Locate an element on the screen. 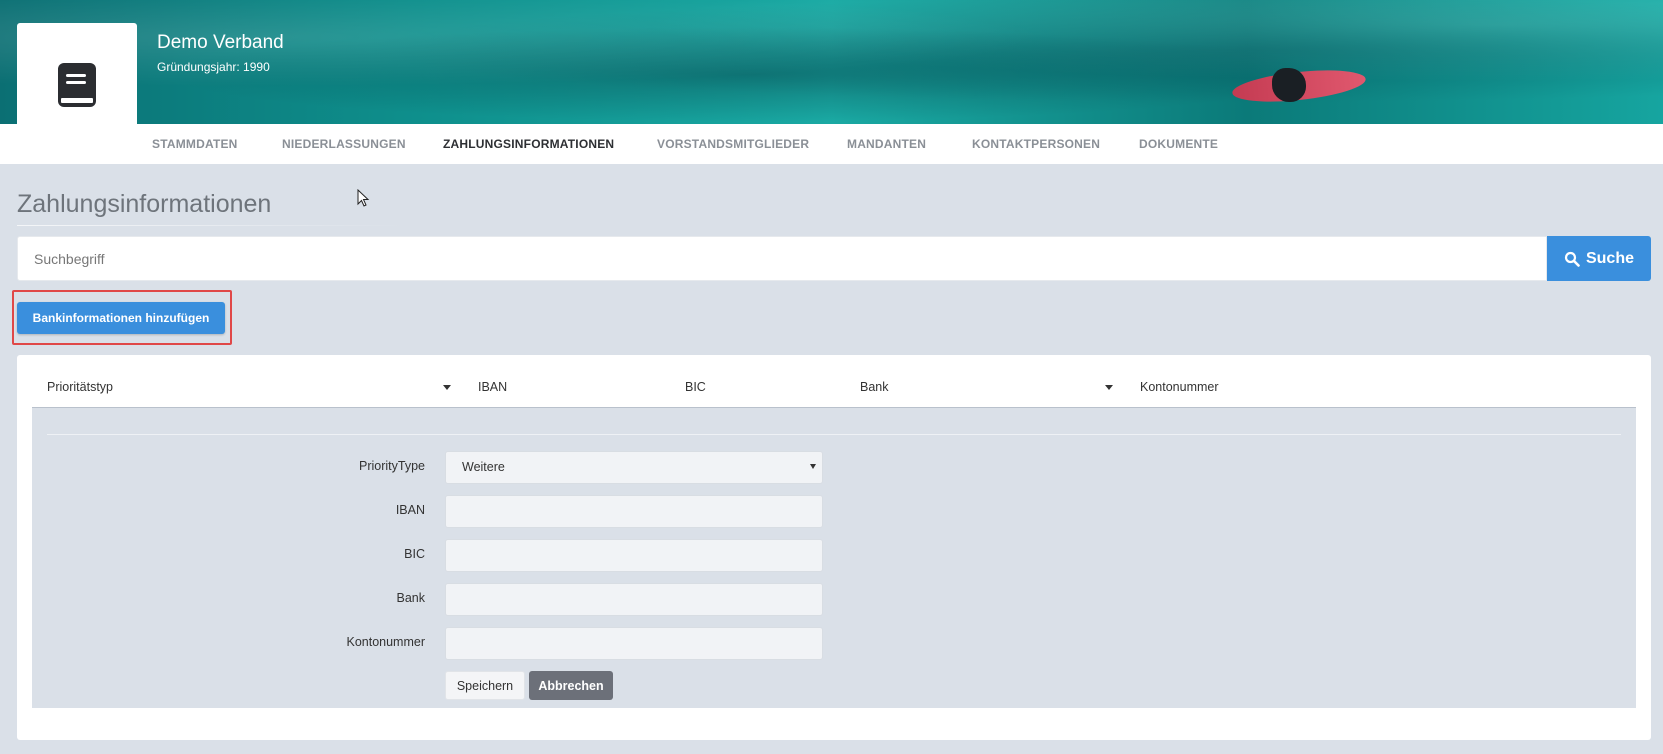 This screenshot has height=754, width=1663. search-input is located at coordinates (782, 258).